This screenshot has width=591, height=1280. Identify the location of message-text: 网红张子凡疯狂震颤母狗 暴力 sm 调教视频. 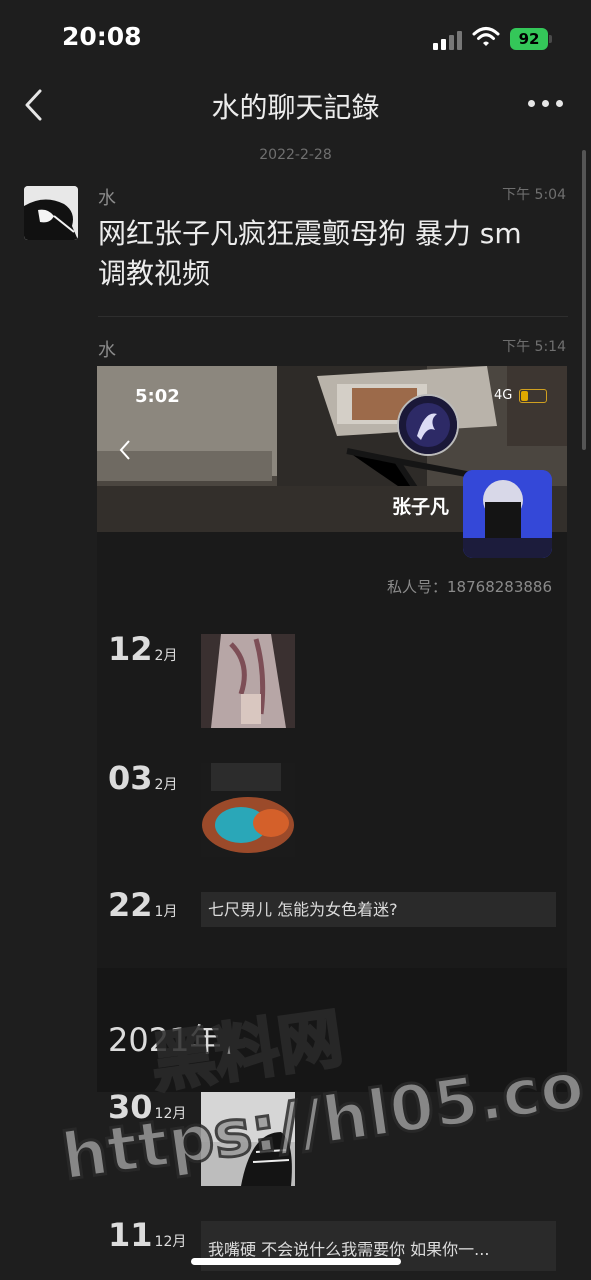
(328, 254).